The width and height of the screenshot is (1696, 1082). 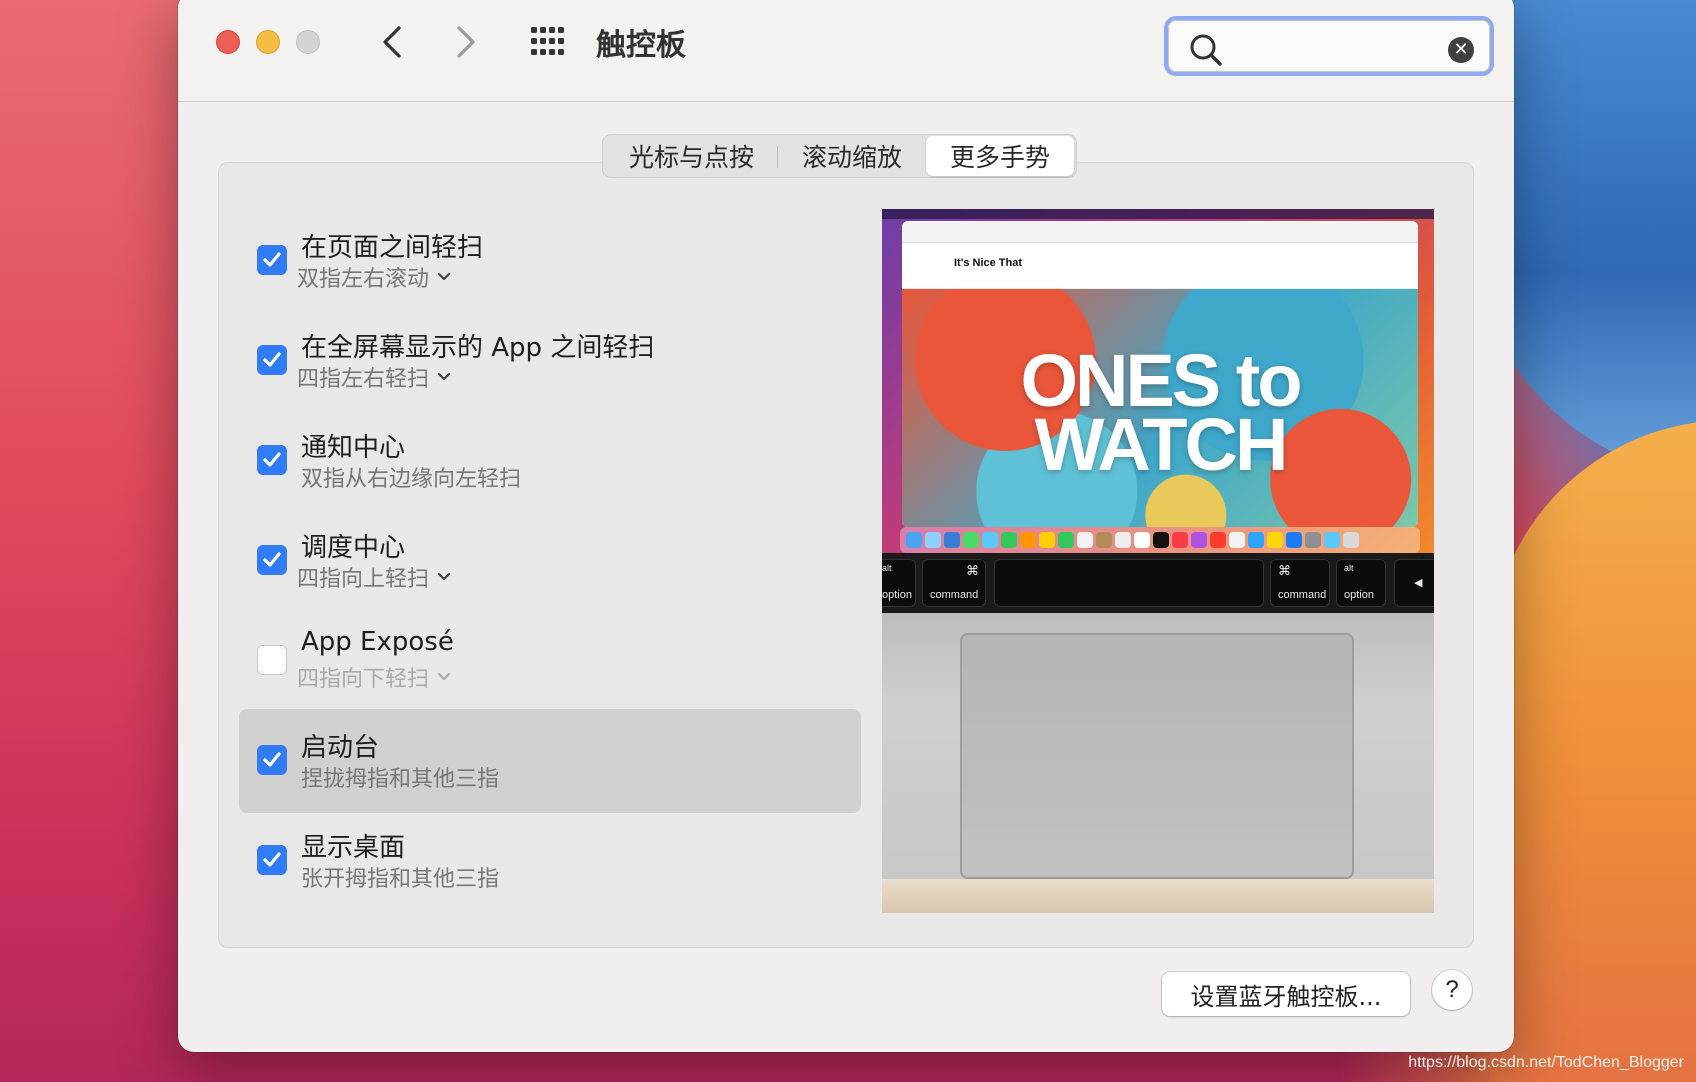 What do you see at coordinates (954, 583) in the screenshot?
I see `preview-key-left-command: ⌘ command` at bounding box center [954, 583].